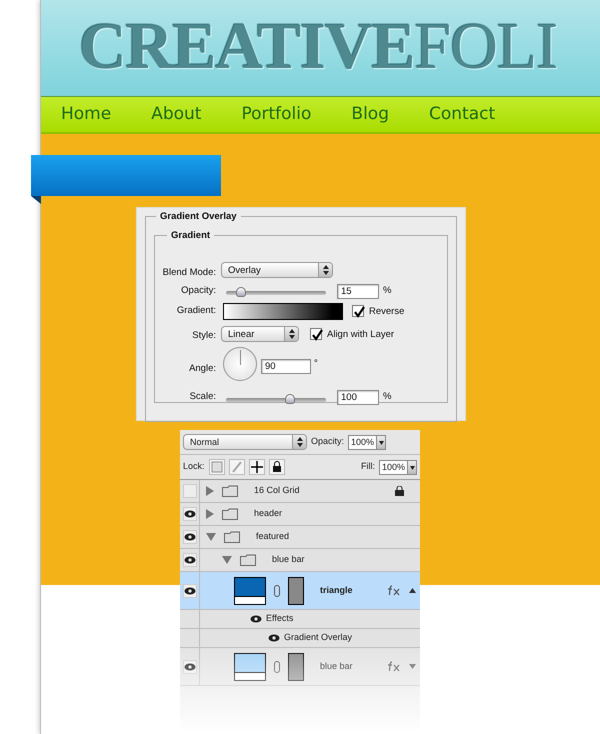 The height and width of the screenshot is (734, 600). I want to click on layer-row: 16 Col Grid, so click(300, 491).